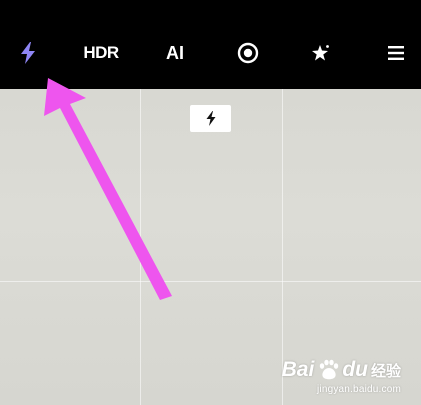 Image resolution: width=421 pixels, height=405 pixels. I want to click on menu-button, so click(396, 53).